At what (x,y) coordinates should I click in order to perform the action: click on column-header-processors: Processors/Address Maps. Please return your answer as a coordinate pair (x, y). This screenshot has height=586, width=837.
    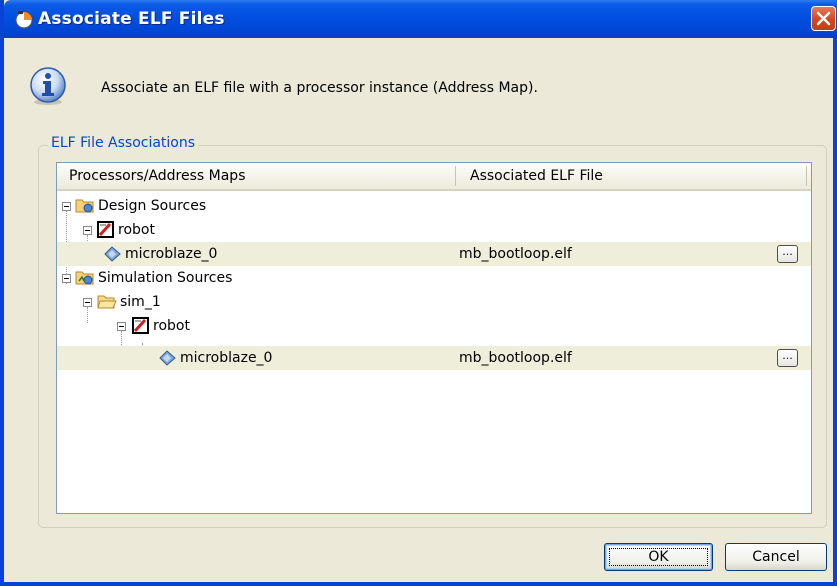
    Looking at the image, I should click on (157, 176).